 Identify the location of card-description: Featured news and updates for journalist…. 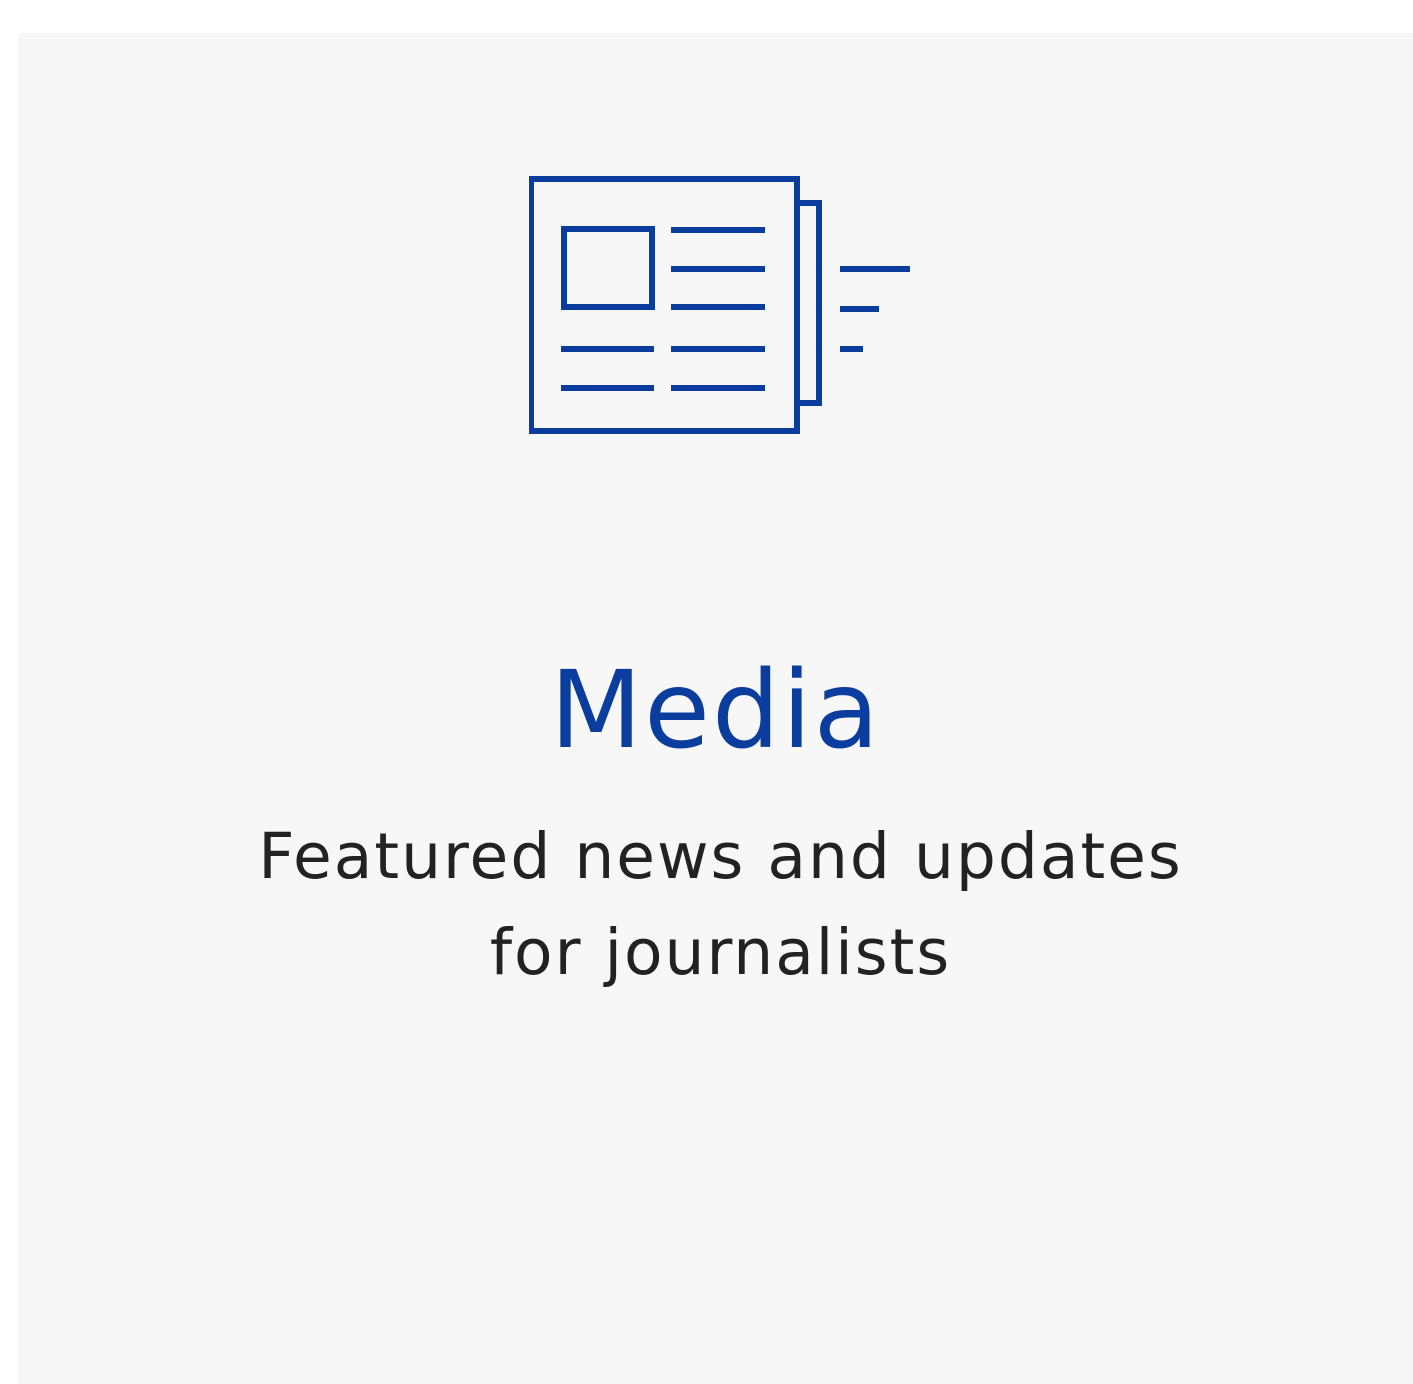
(720, 904).